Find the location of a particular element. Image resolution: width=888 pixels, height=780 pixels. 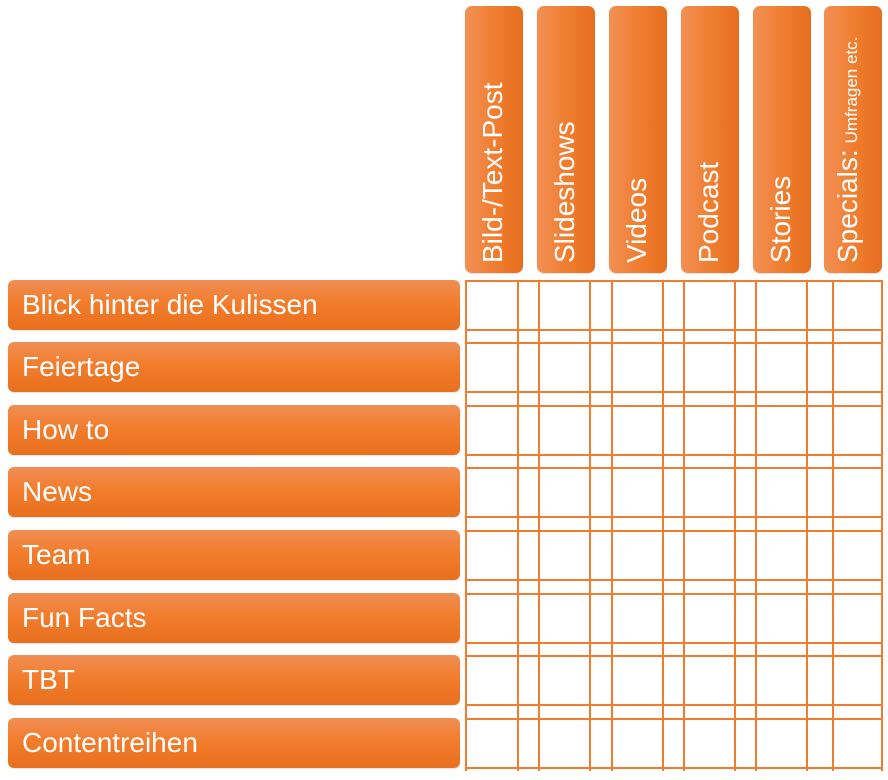

row-header: Team is located at coordinates (234, 555).